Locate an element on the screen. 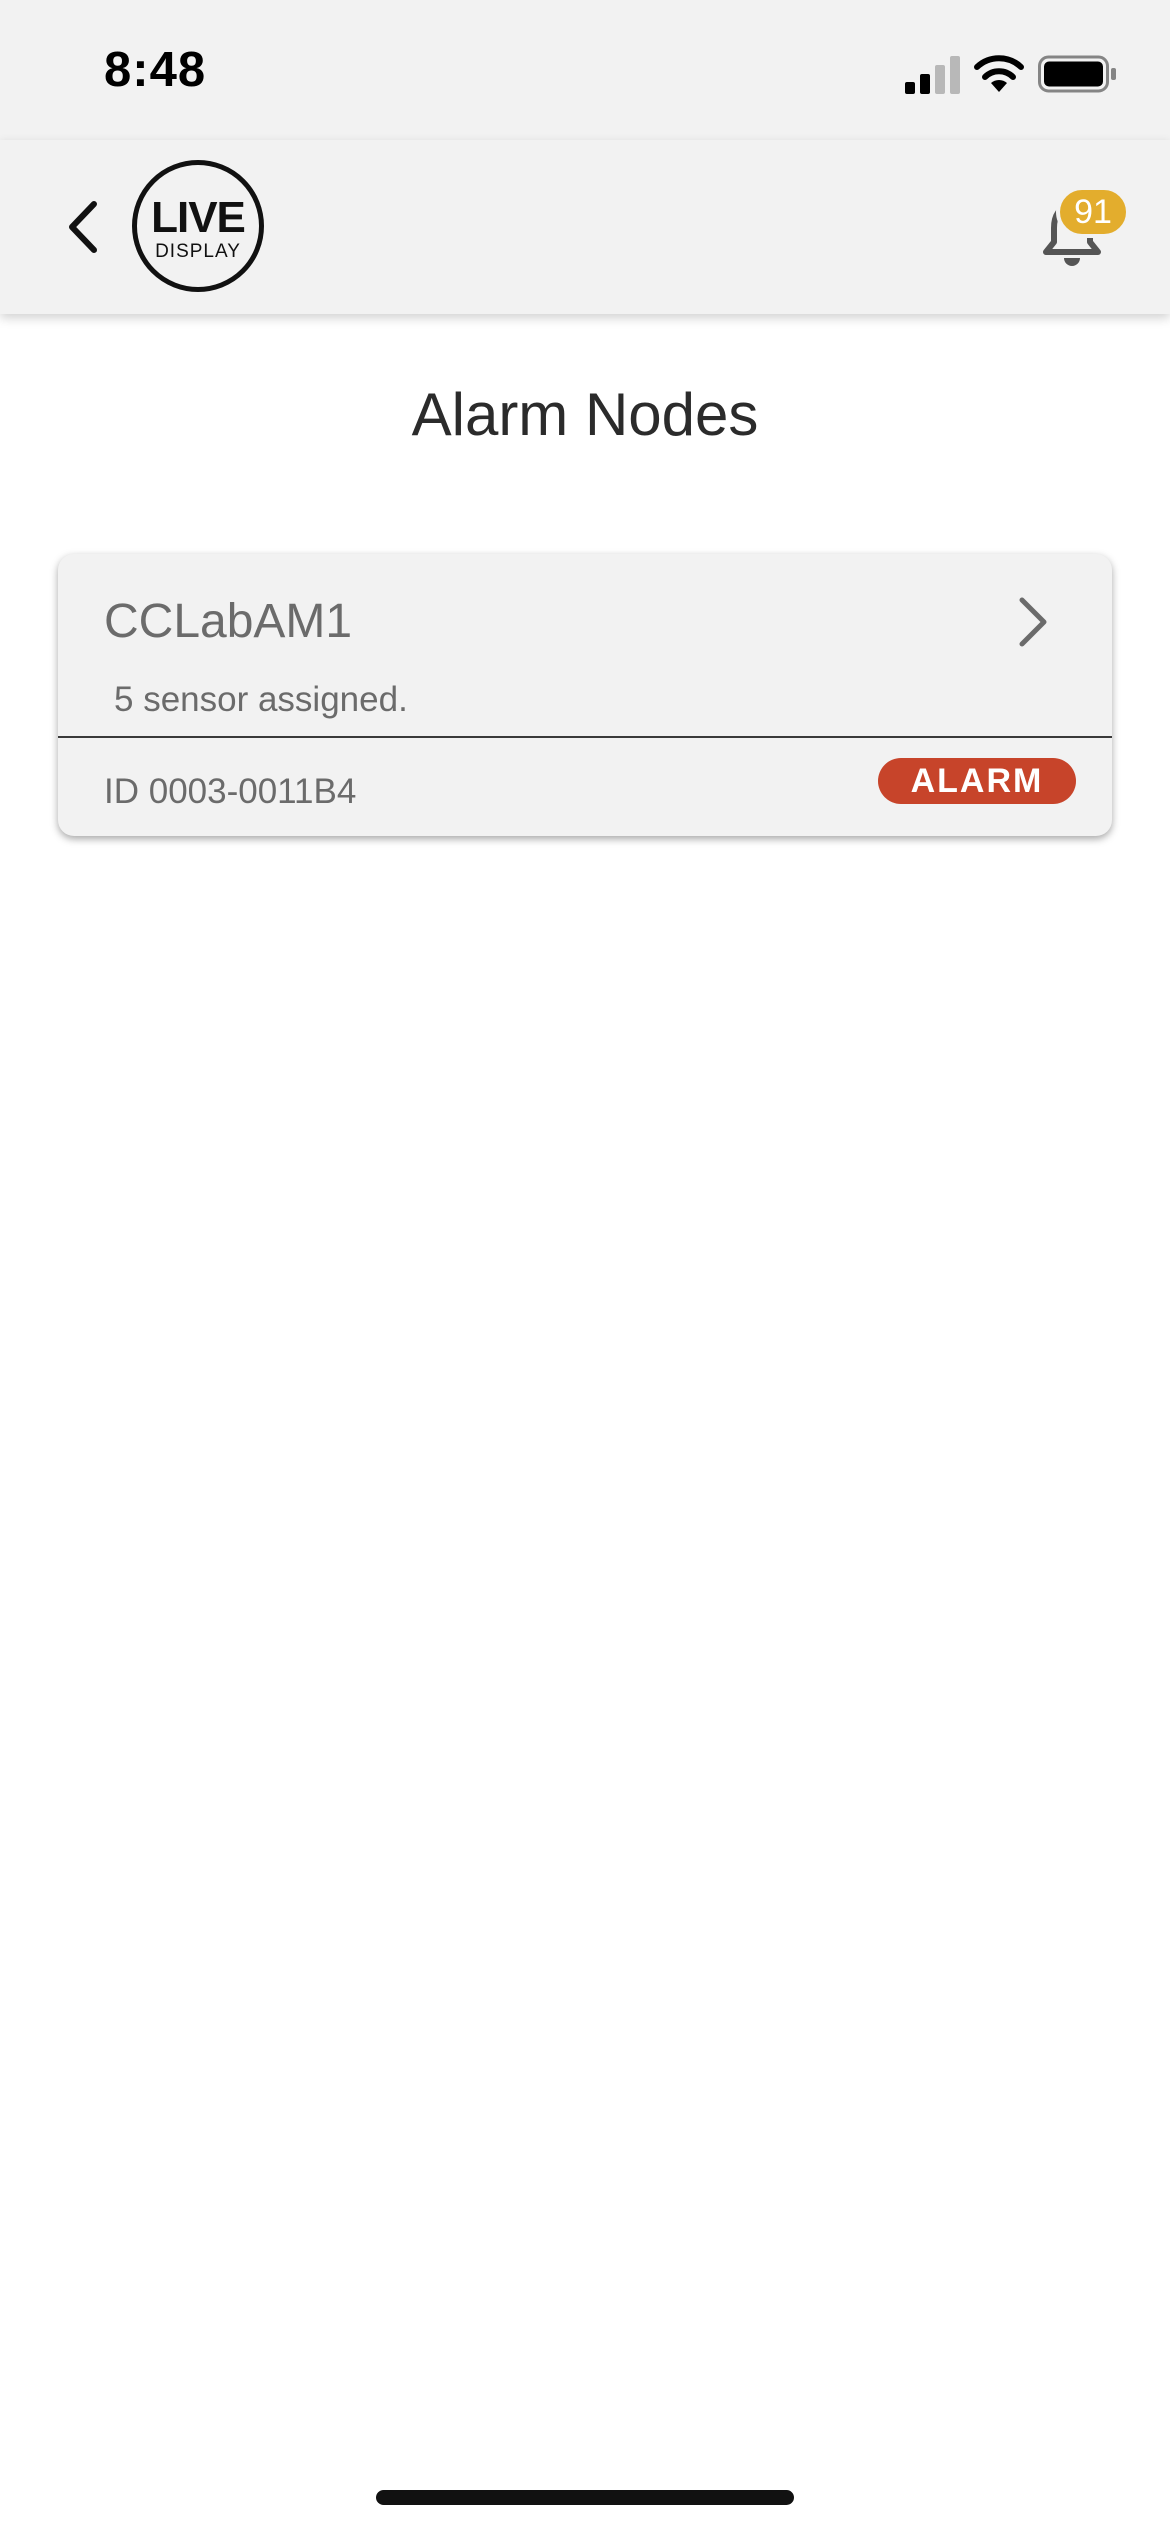 The height and width of the screenshot is (2532, 1170). notifications-button: 91 is located at coordinates (1081, 236).